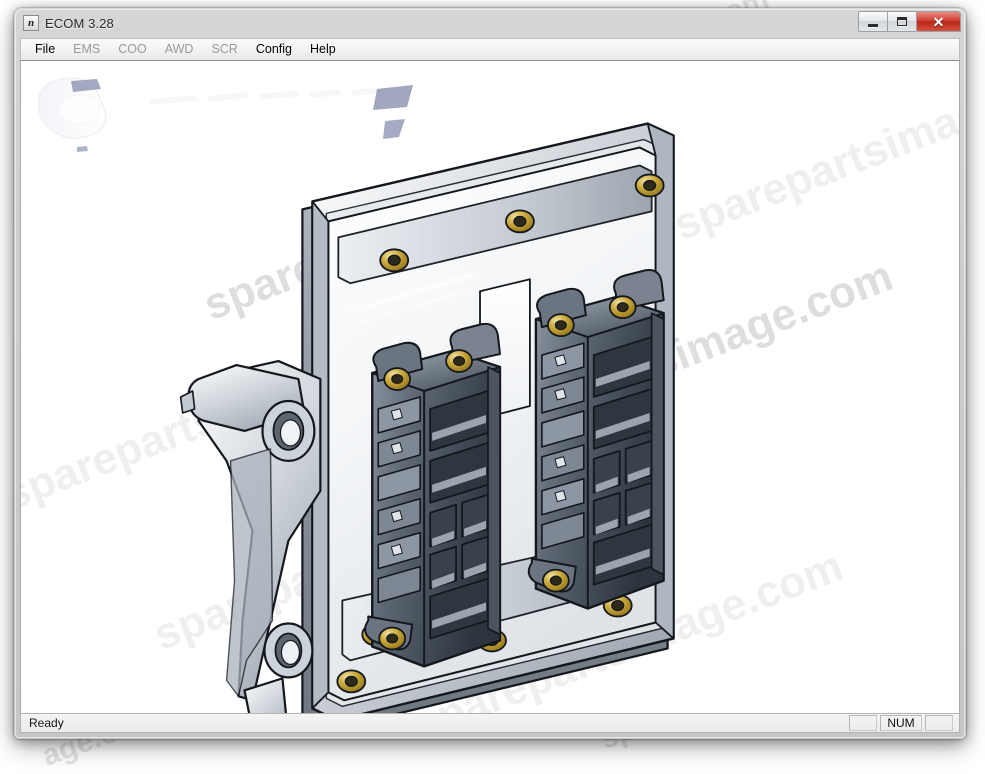 This screenshot has width=985, height=774. I want to click on window-controls: ✕, so click(909, 21).